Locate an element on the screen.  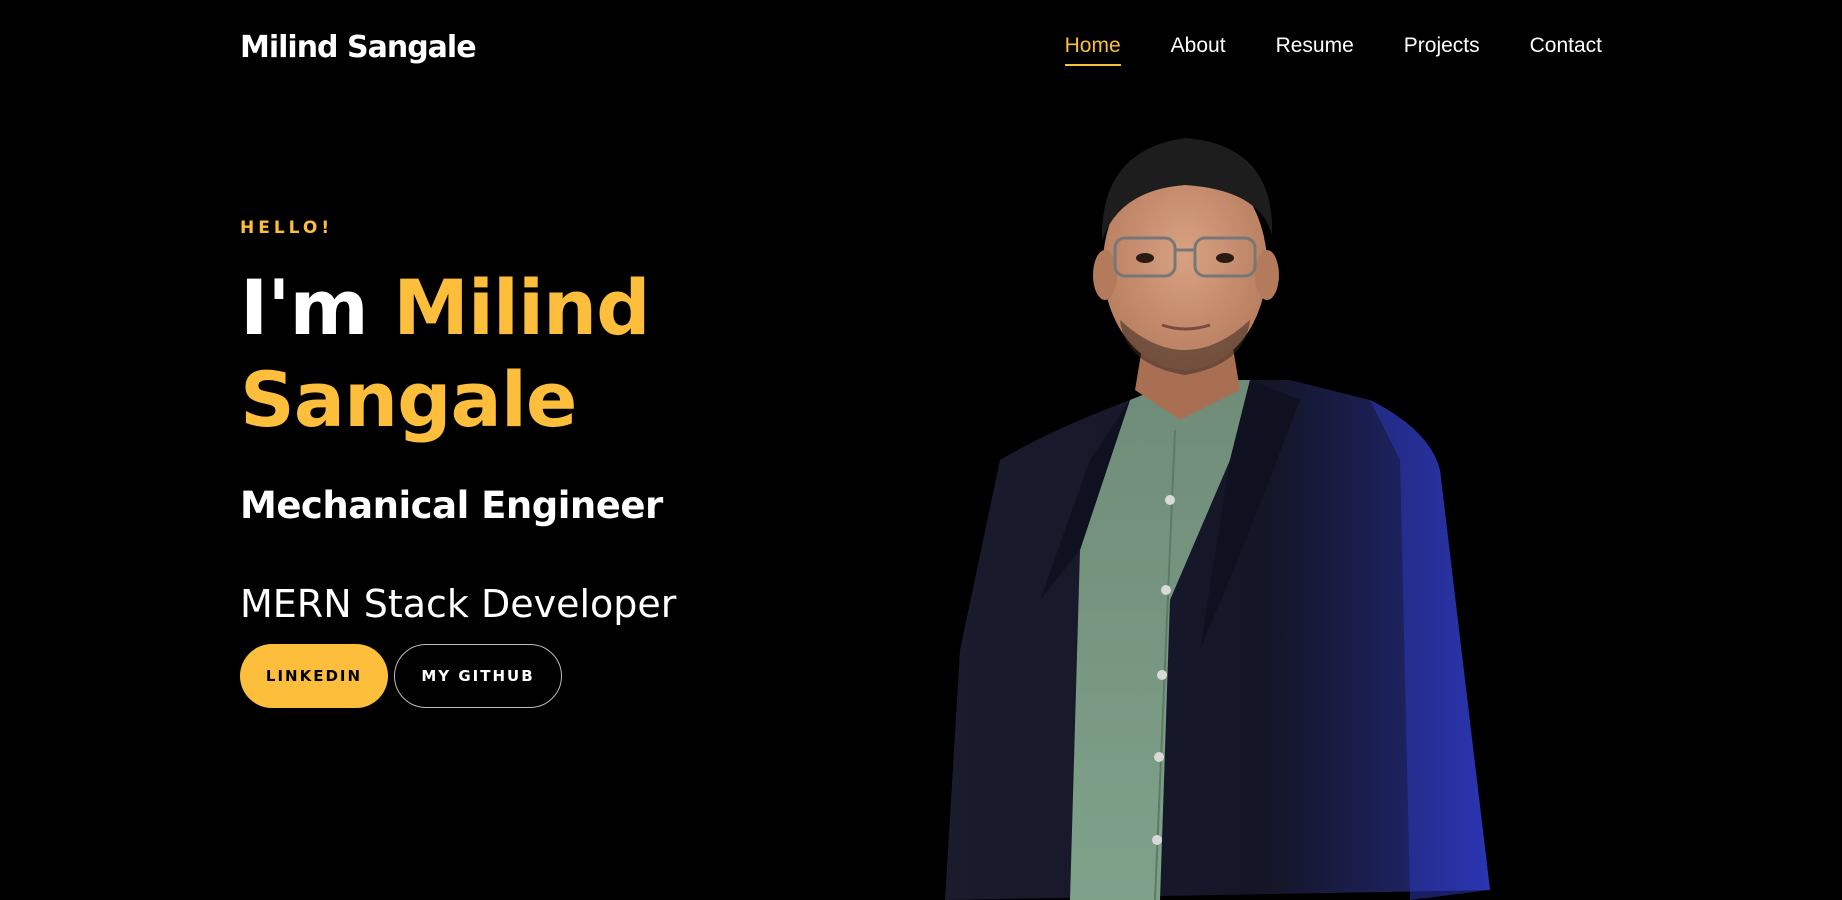
nav-item-projects: Projects is located at coordinates (1442, 50).